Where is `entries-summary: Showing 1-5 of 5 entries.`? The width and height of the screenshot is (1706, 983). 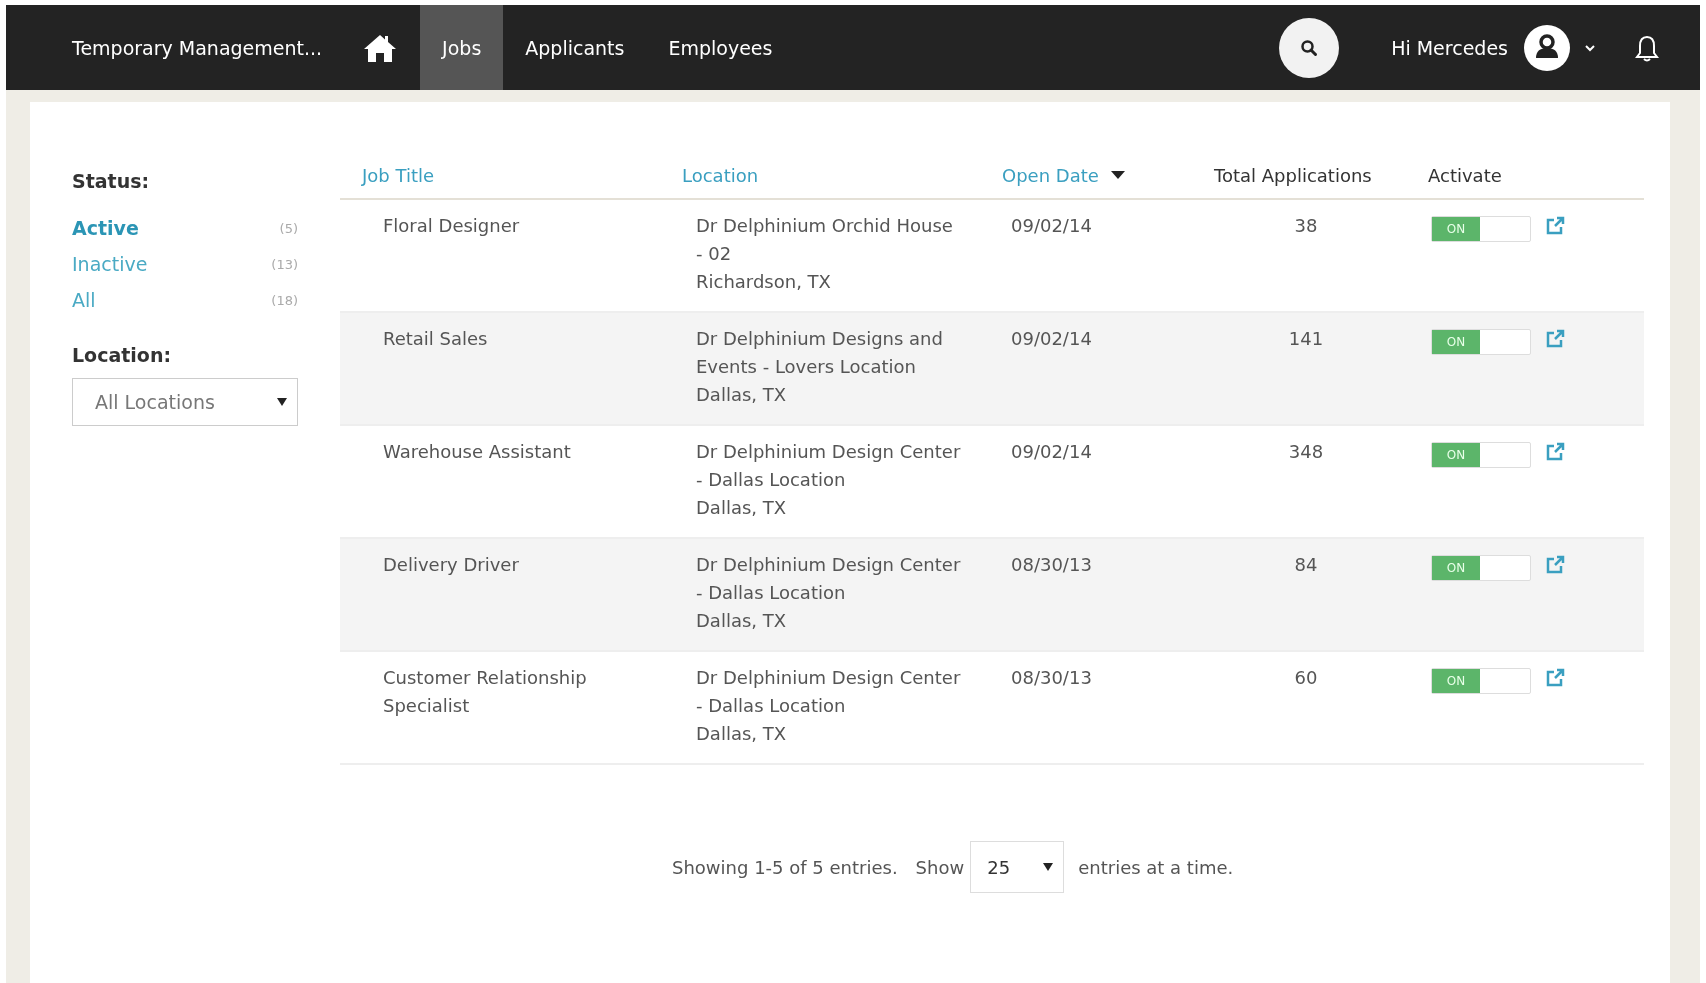 entries-summary: Showing 1-5 of 5 entries. is located at coordinates (785, 867).